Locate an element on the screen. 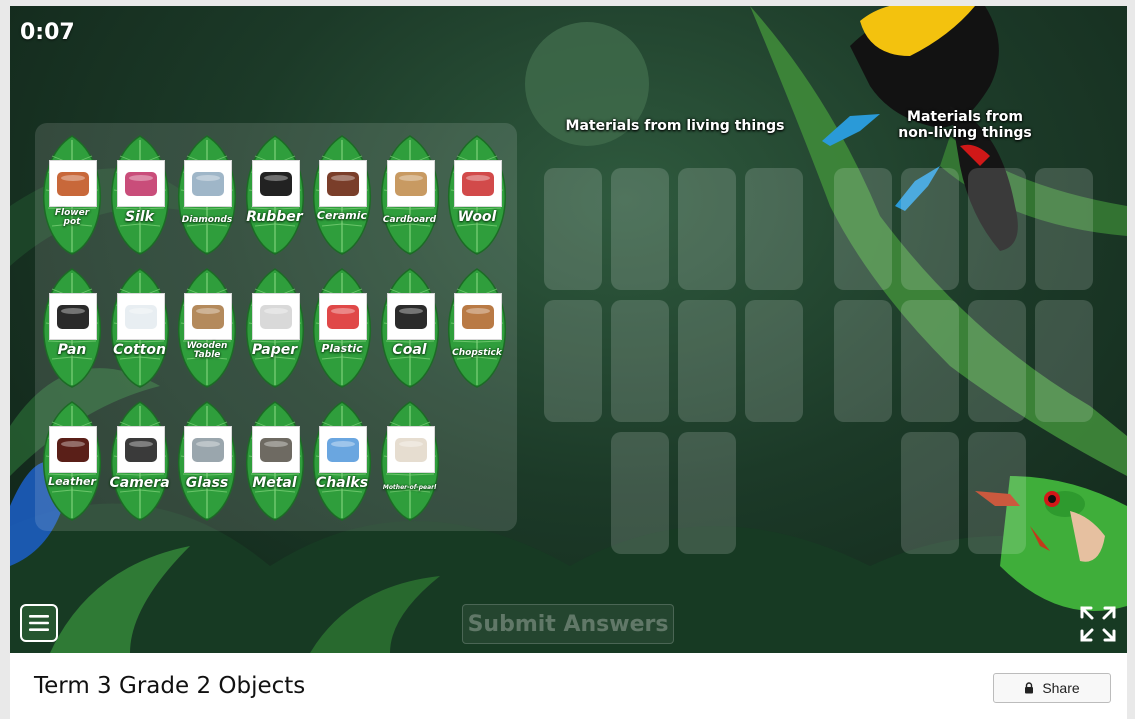 The width and height of the screenshot is (1135, 719). leather-shoes-icon is located at coordinates (73, 449).